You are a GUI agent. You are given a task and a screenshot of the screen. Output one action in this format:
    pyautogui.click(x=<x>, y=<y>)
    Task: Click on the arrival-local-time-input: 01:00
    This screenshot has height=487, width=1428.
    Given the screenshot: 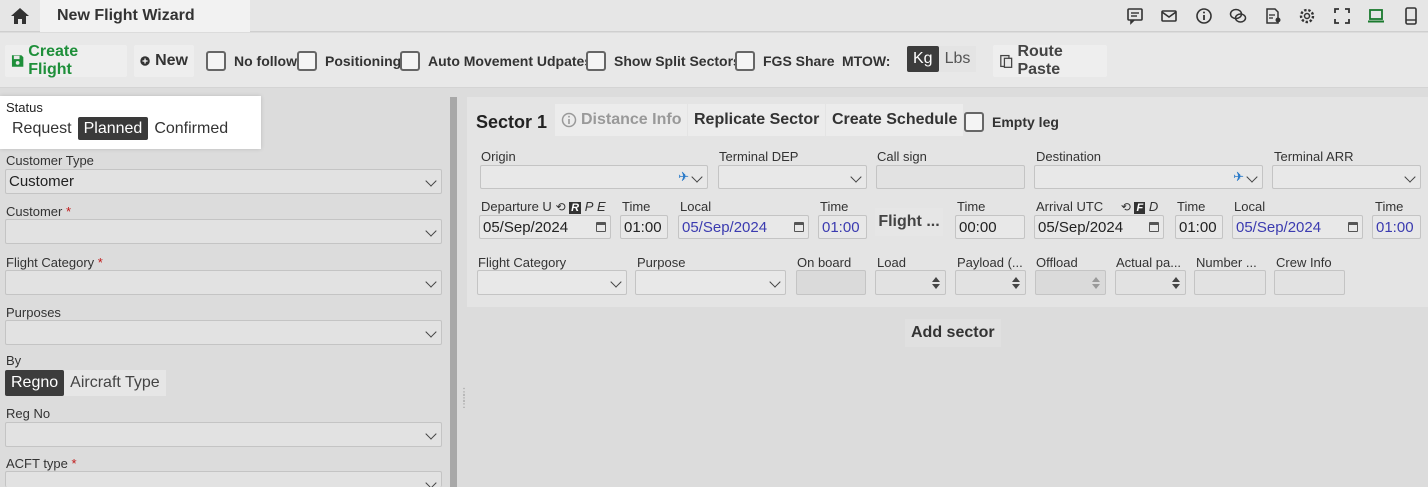 What is the action you would take?
    pyautogui.click(x=1396, y=227)
    